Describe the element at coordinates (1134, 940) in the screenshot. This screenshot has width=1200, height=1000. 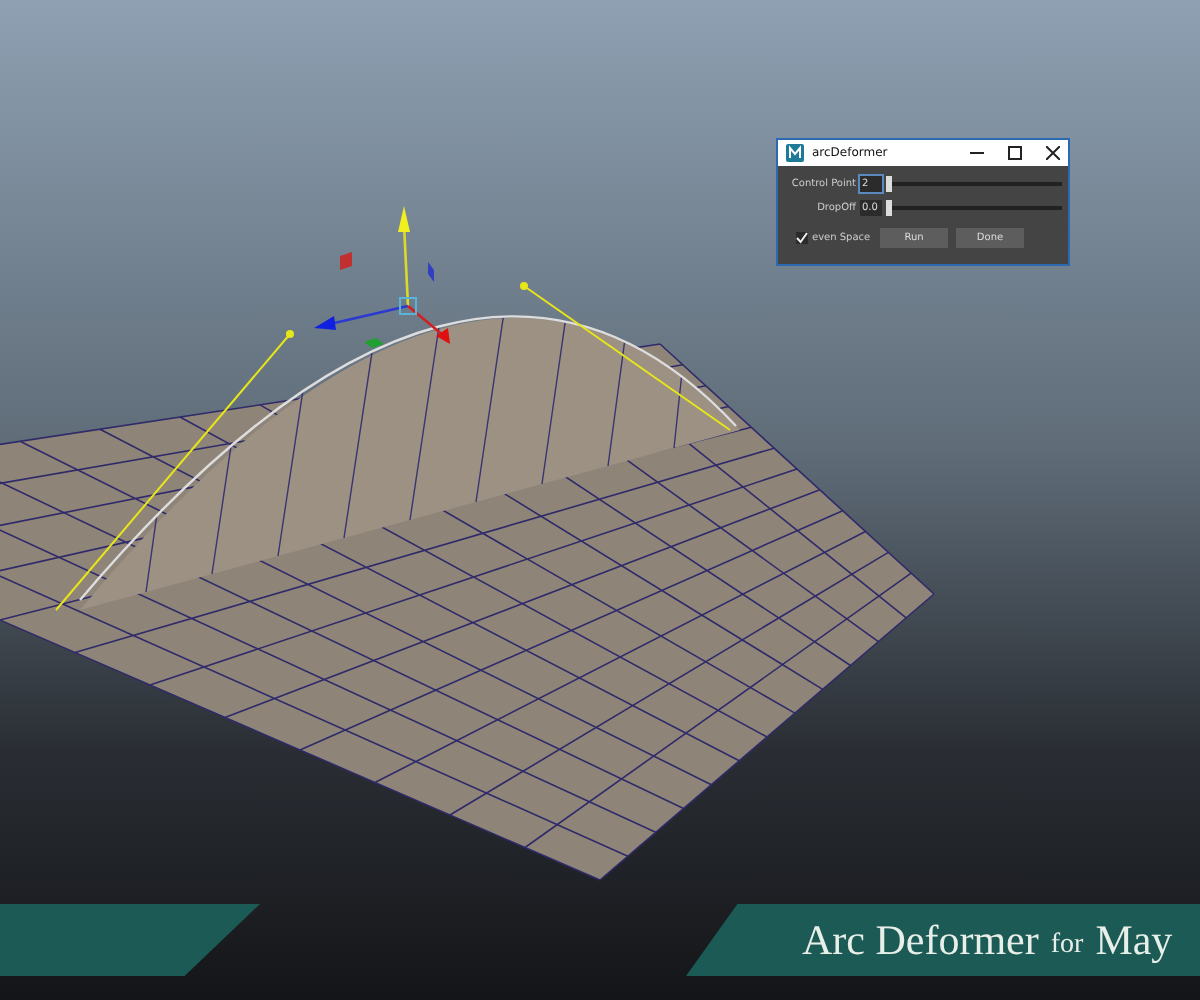
I see `banner-product: May` at that location.